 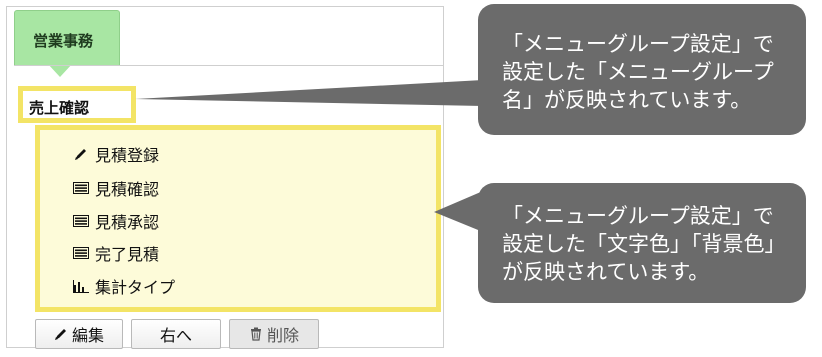 I want to click on move-right-button: 右へ, so click(x=176, y=334).